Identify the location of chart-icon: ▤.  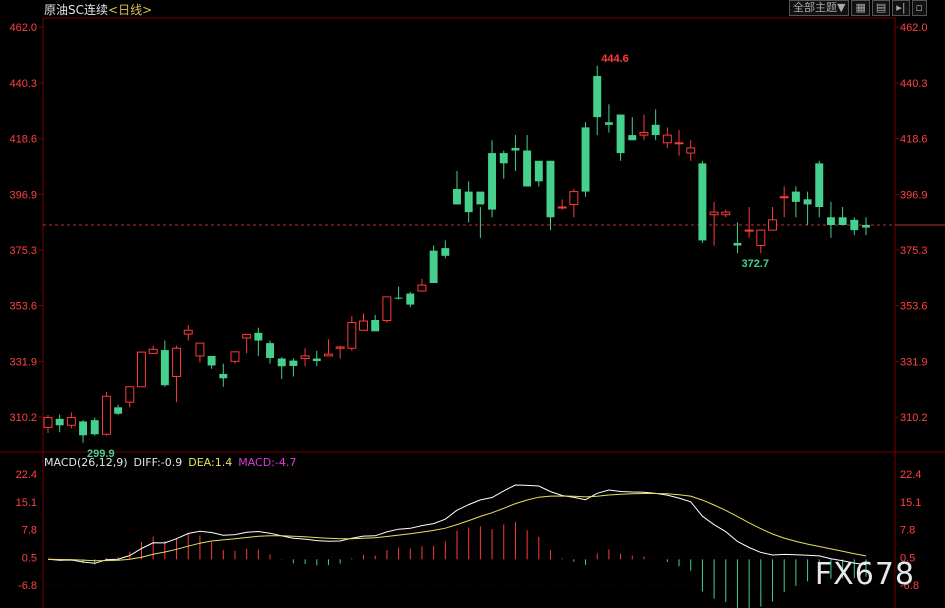
(881, 7).